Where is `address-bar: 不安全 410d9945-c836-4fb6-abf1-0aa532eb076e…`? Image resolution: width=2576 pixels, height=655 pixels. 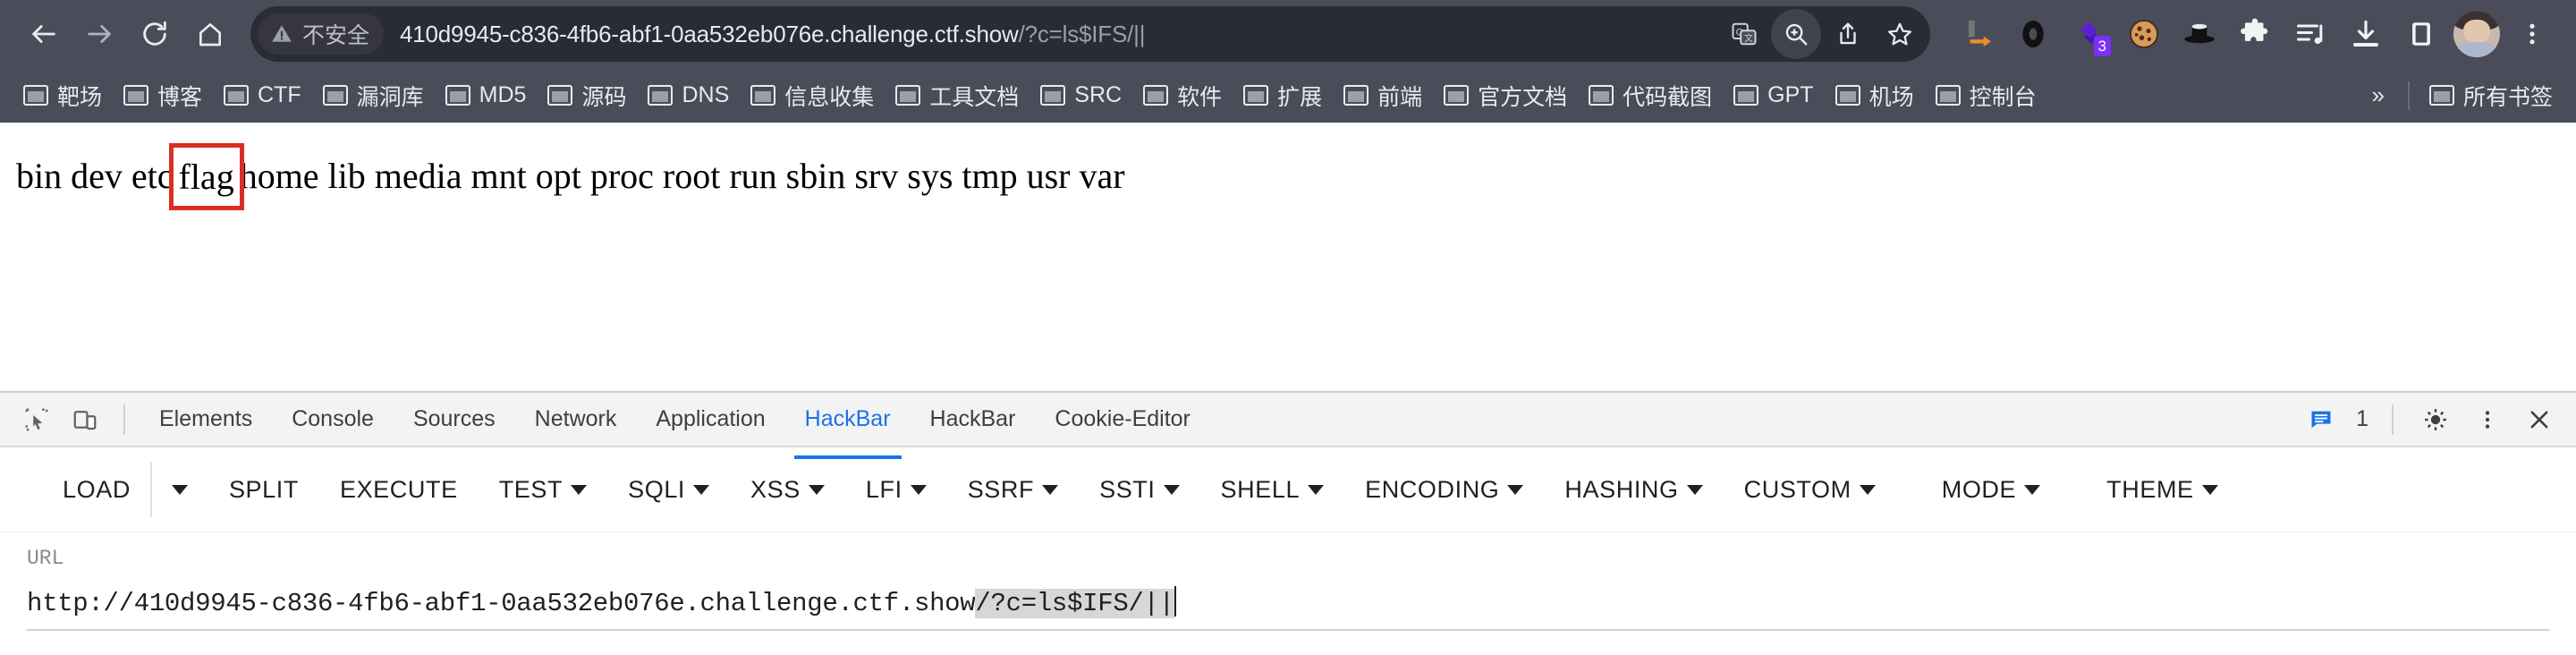
address-bar: 不安全 410d9945-c836-4fb6-abf1-0aa532eb076e… is located at coordinates (1090, 34).